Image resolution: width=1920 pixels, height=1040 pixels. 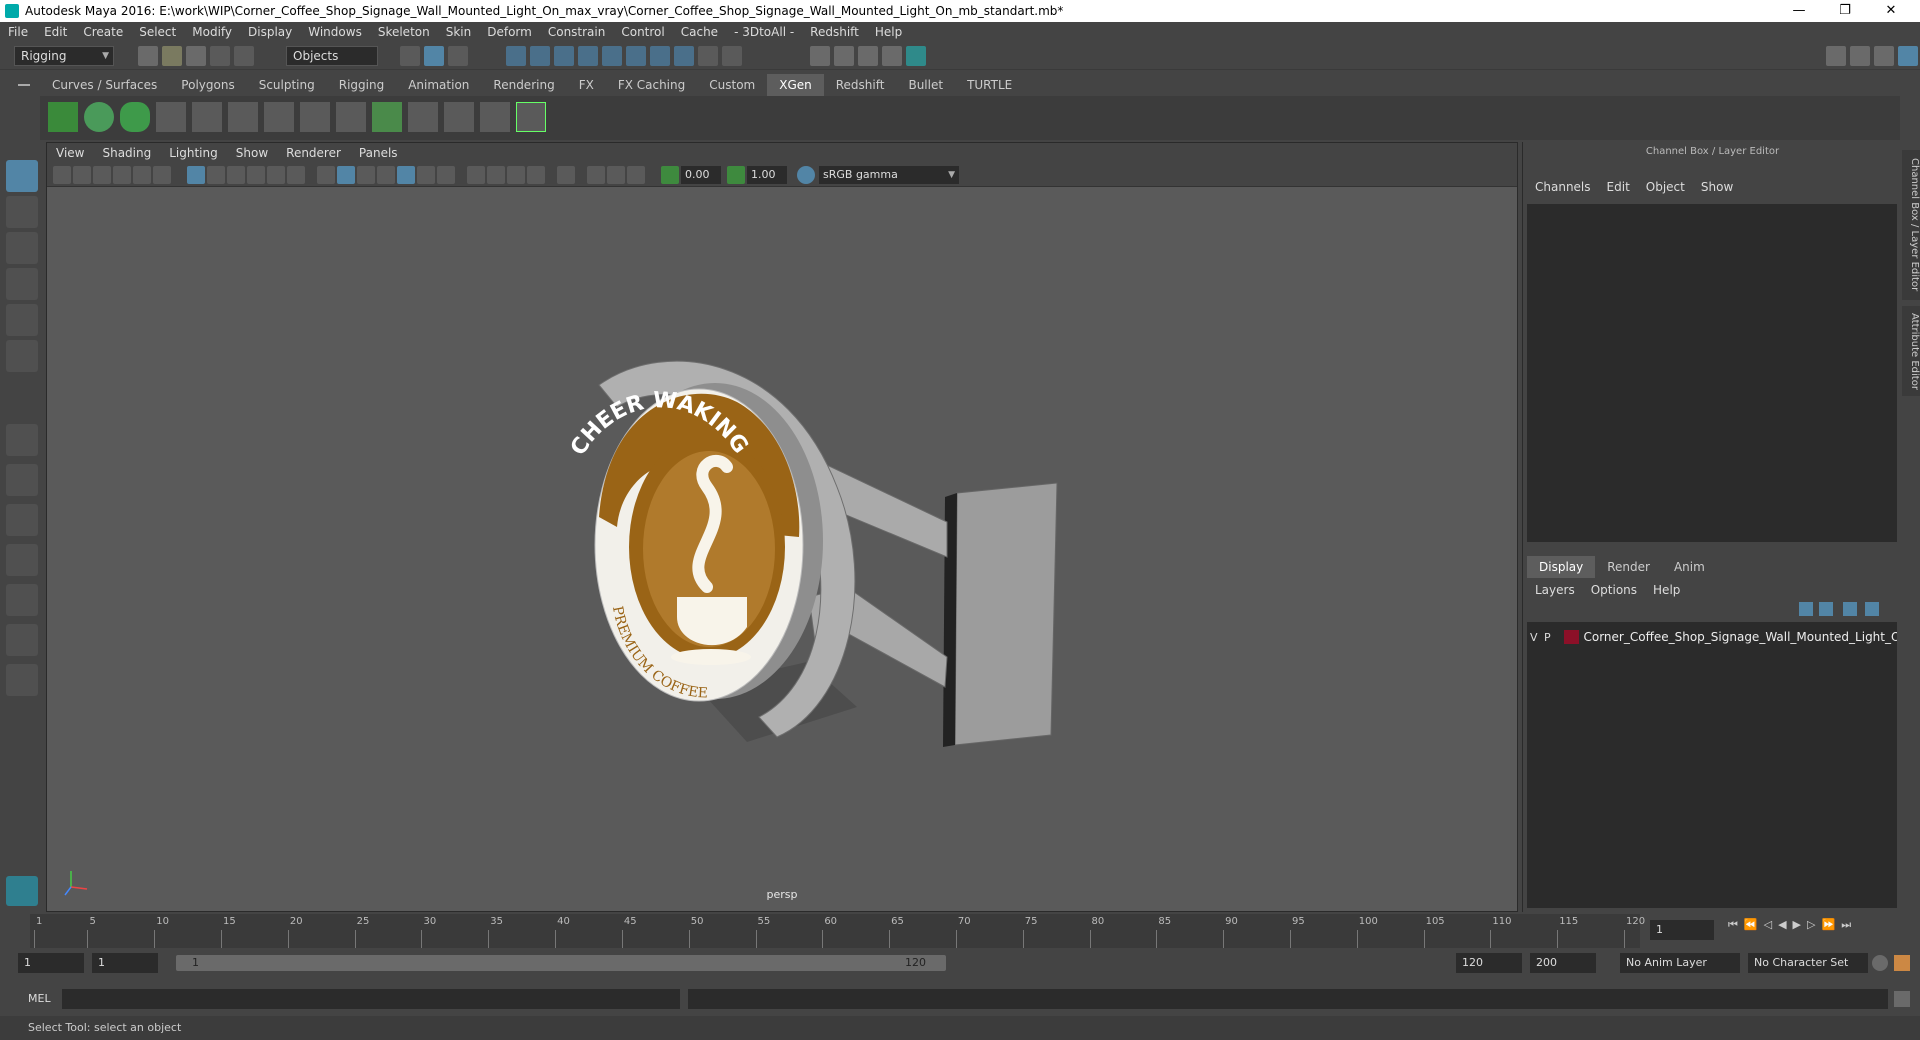 I want to click on layer-menu-options: Options, so click(x=1614, y=590).